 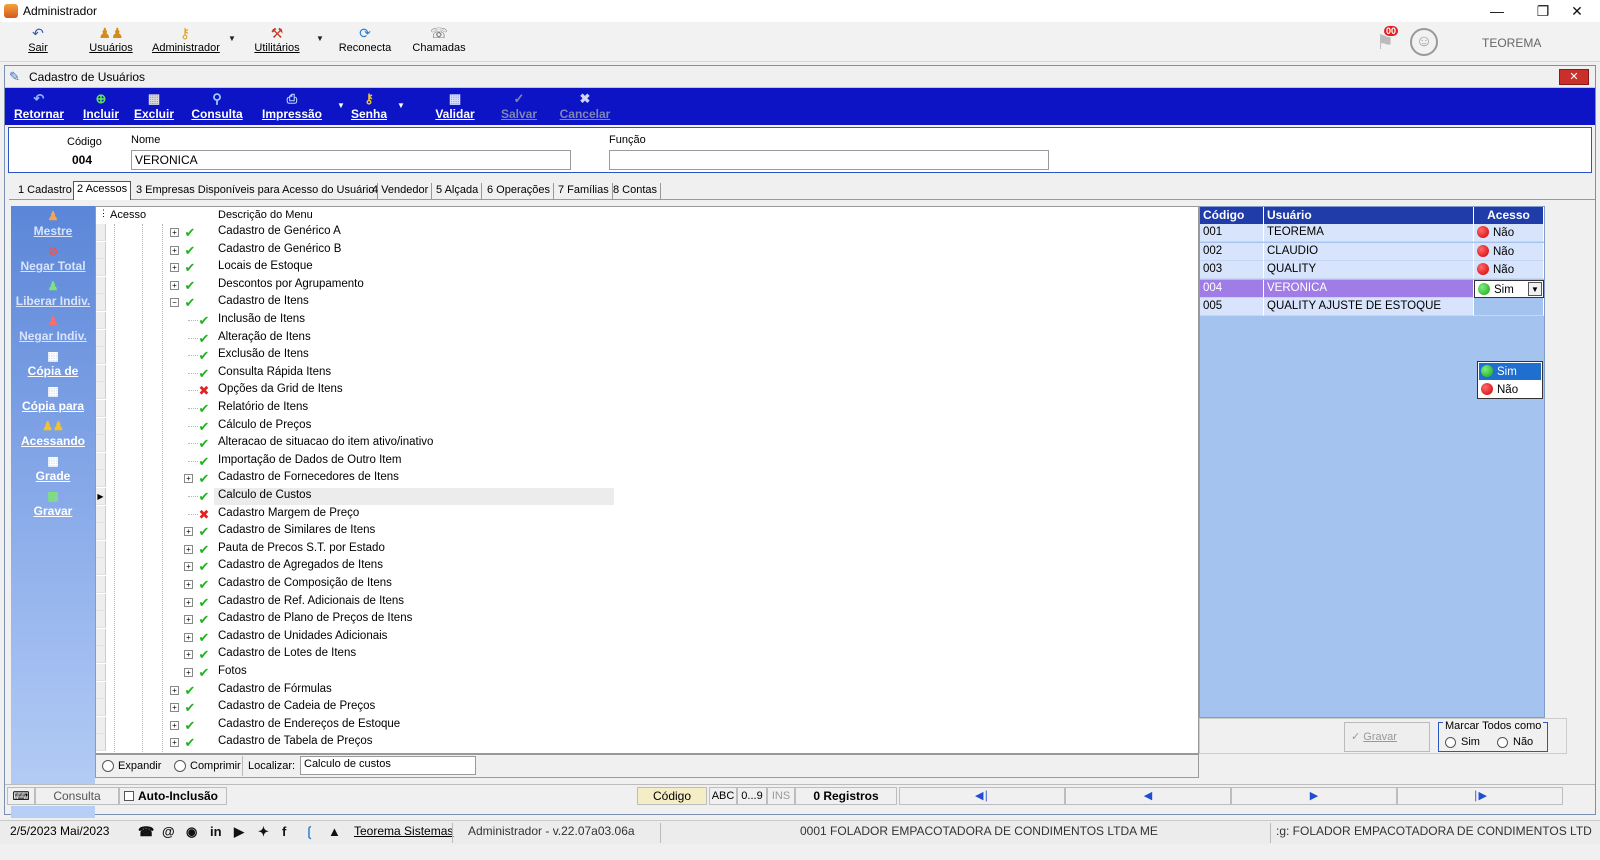 What do you see at coordinates (1510, 389) in the screenshot?
I see `dropdown-option-nao: Não` at bounding box center [1510, 389].